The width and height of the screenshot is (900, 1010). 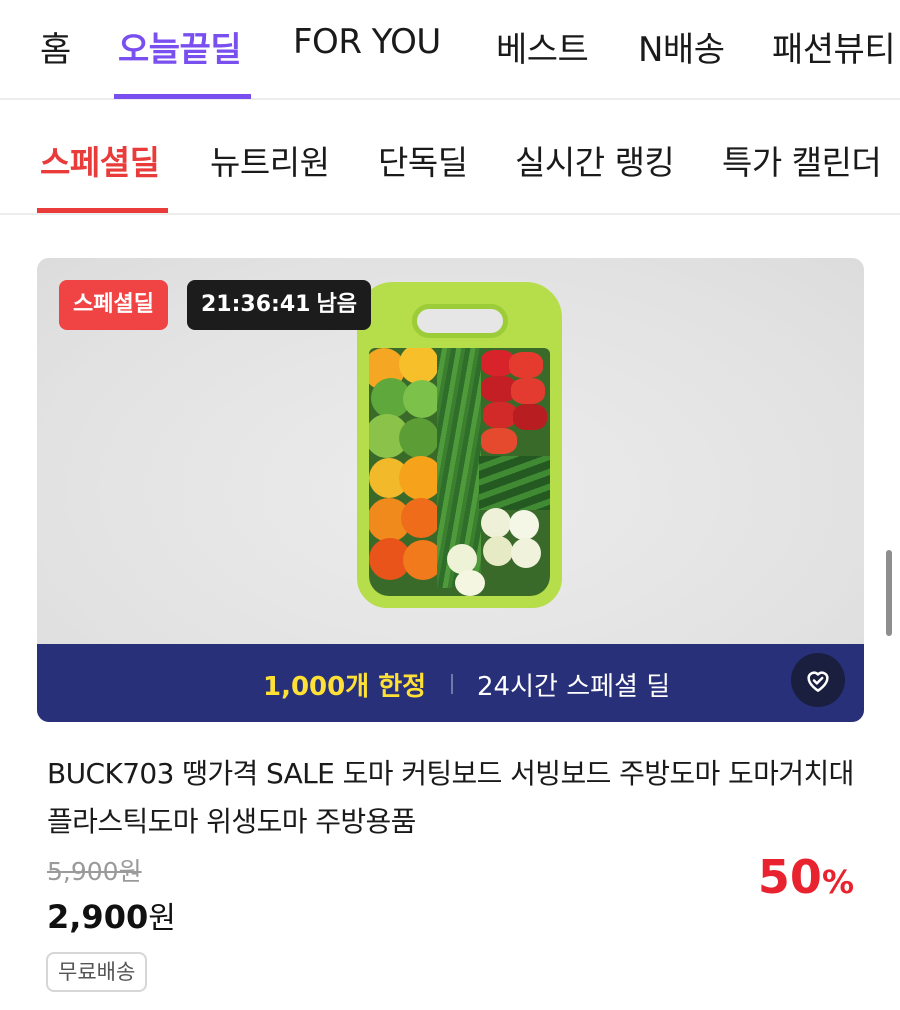 I want to click on top-tab-best: 베스트, so click(x=542, y=46).